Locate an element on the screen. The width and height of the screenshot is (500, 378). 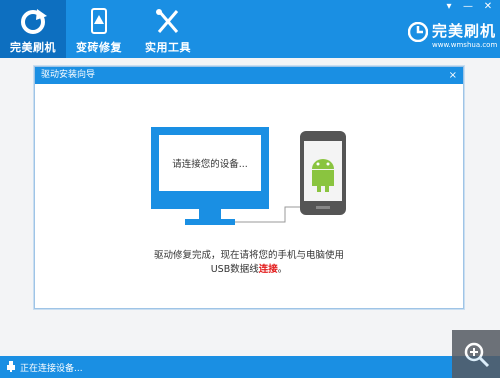
zoom-button is located at coordinates (476, 354).